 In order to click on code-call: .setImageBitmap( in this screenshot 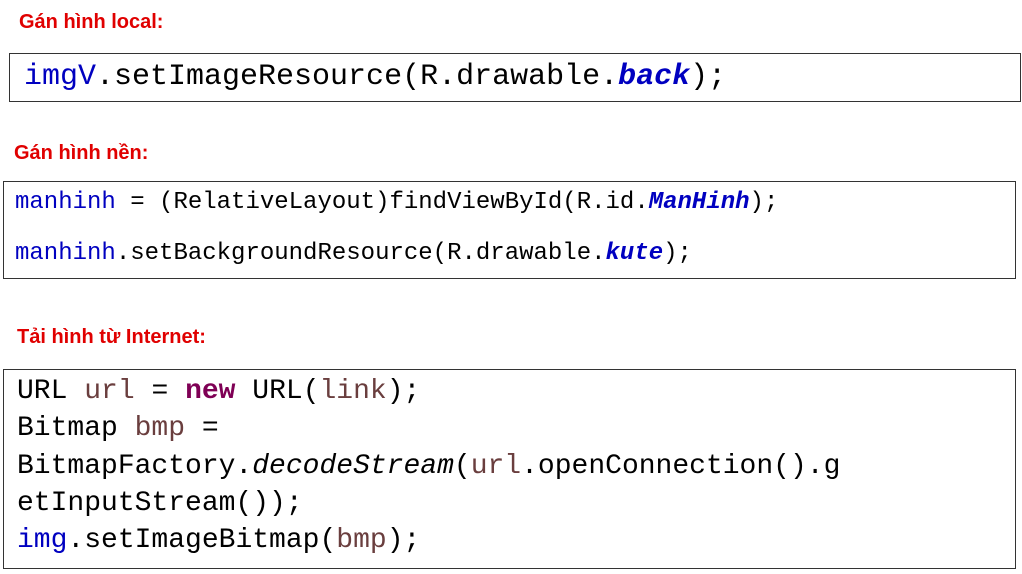, I will do `click(202, 540)`.